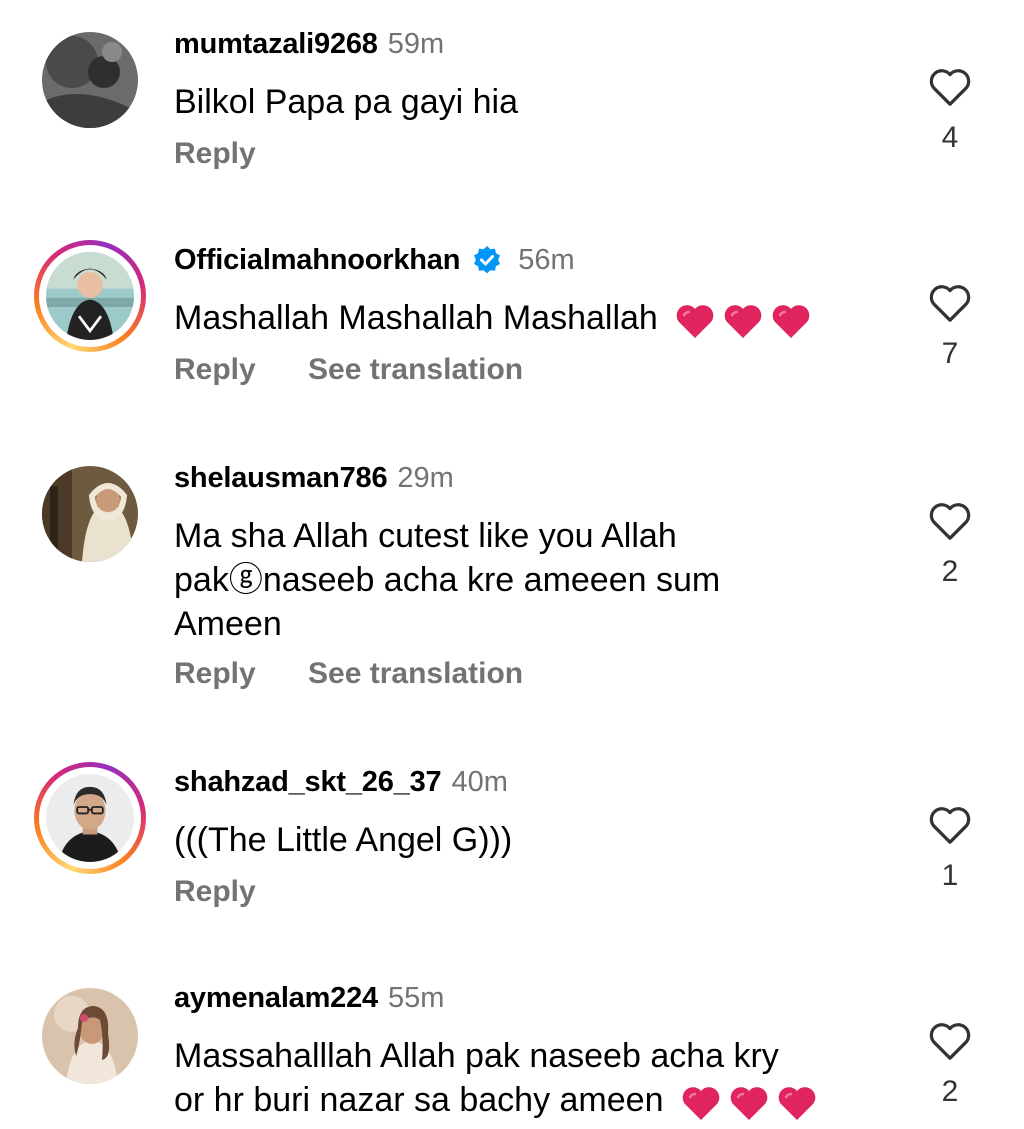 This screenshot has height=1129, width=1024. Describe the element at coordinates (950, 111) in the screenshot. I see `like-control: 4` at that location.